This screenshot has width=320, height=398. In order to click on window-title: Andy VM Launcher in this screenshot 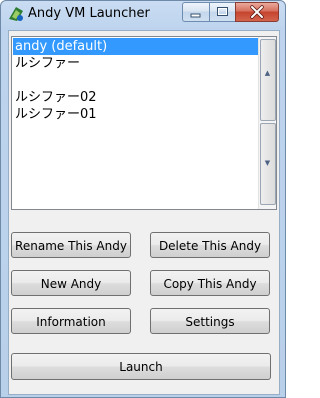, I will do `click(89, 13)`.